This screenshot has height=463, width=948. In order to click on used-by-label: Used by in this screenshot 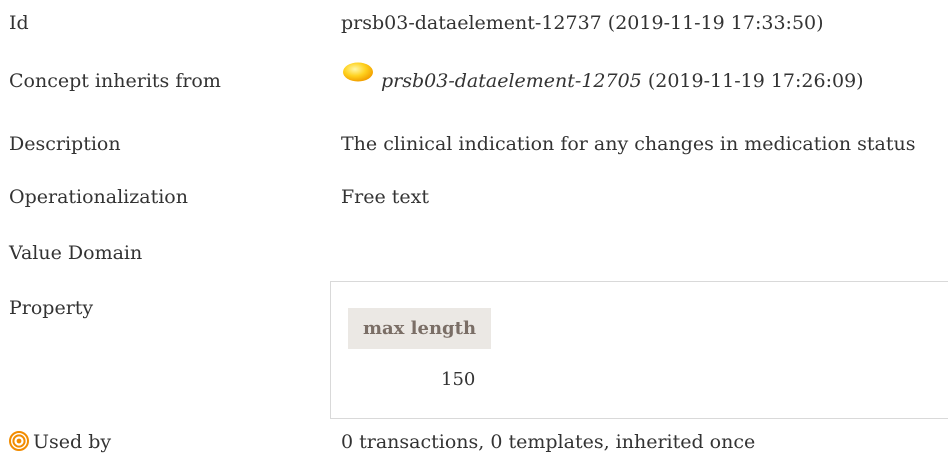, I will do `click(72, 442)`.